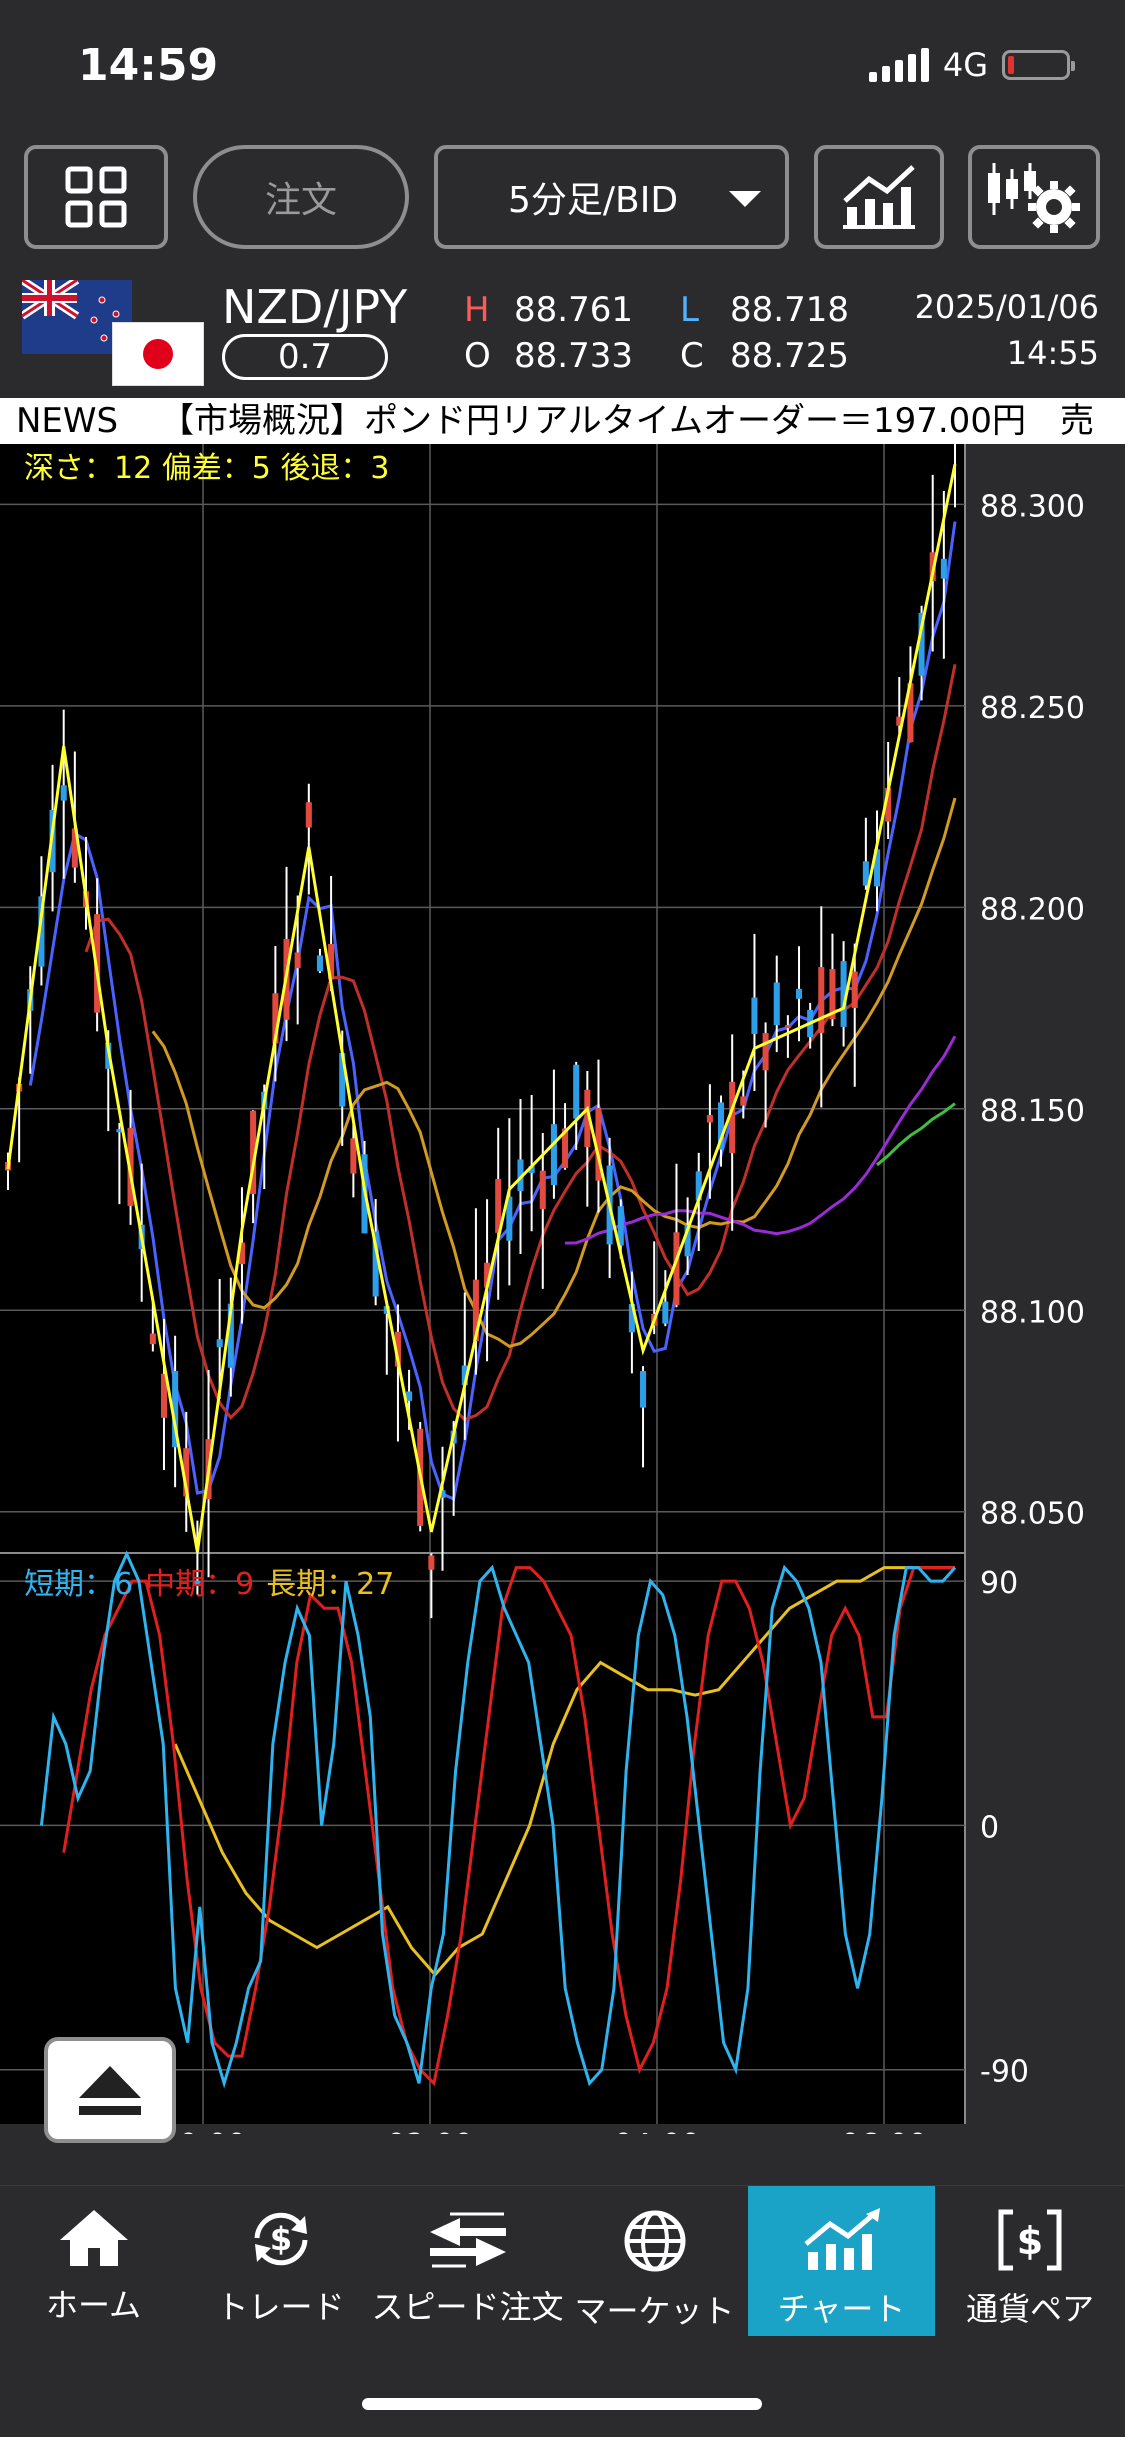 The height and width of the screenshot is (2437, 1125). I want to click on time-tick-label: 04:00, so click(657, 2131).